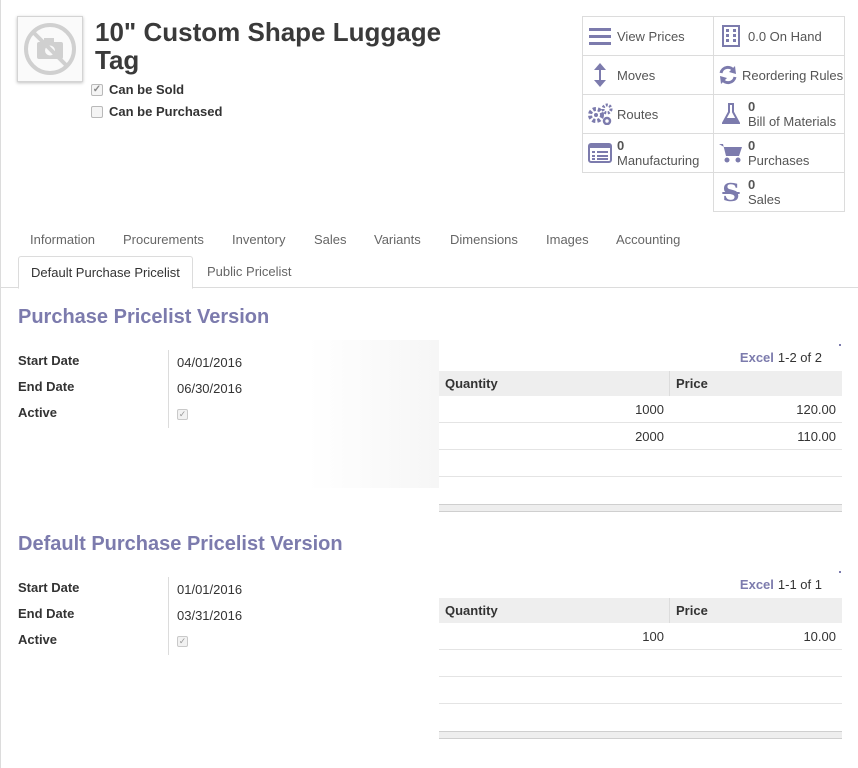 The image size is (858, 768). Describe the element at coordinates (779, 192) in the screenshot. I see `sales-button: S 0 Sales` at that location.